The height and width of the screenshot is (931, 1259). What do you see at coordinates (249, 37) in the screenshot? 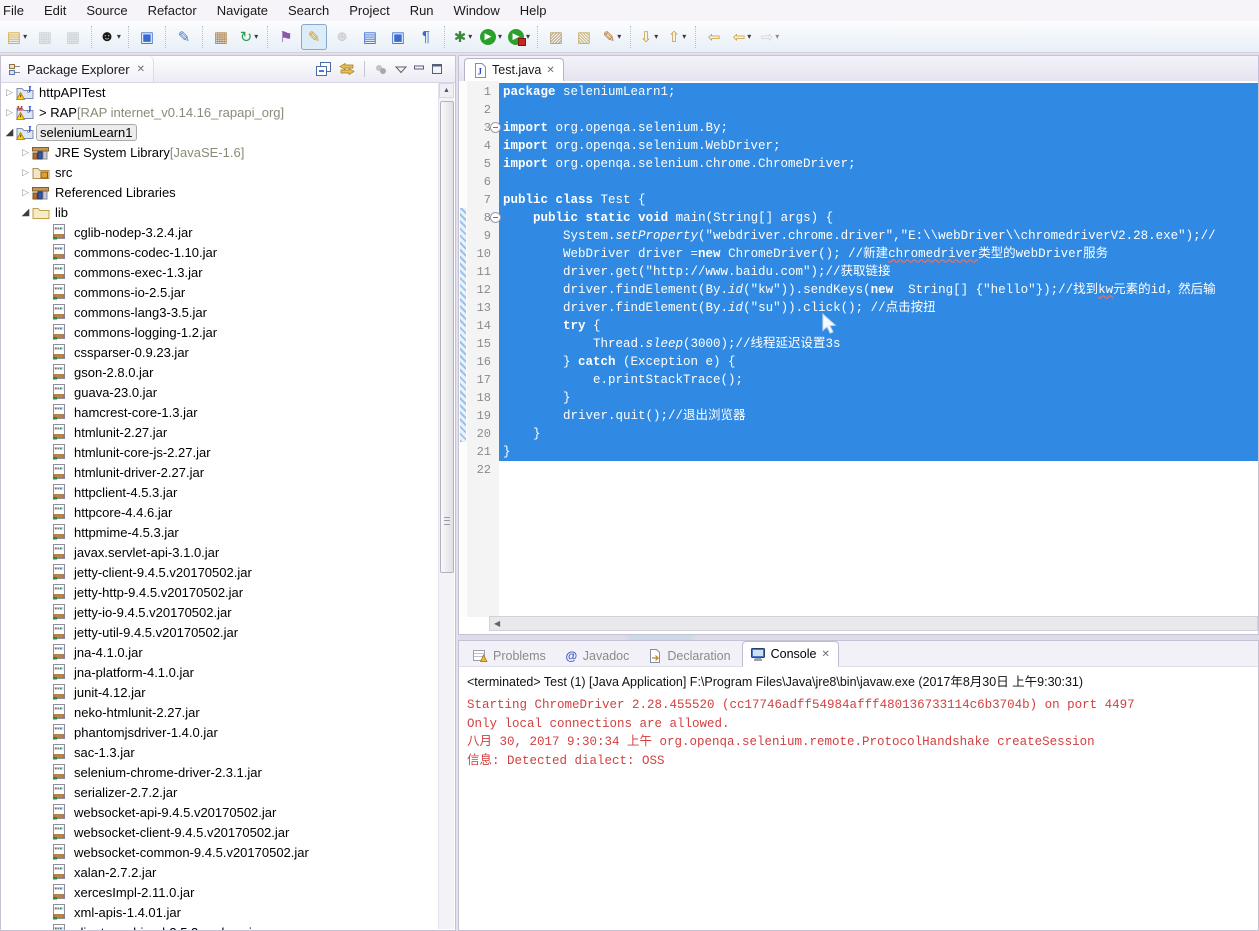
I see `update-project-icon: ↻ ▾` at bounding box center [249, 37].